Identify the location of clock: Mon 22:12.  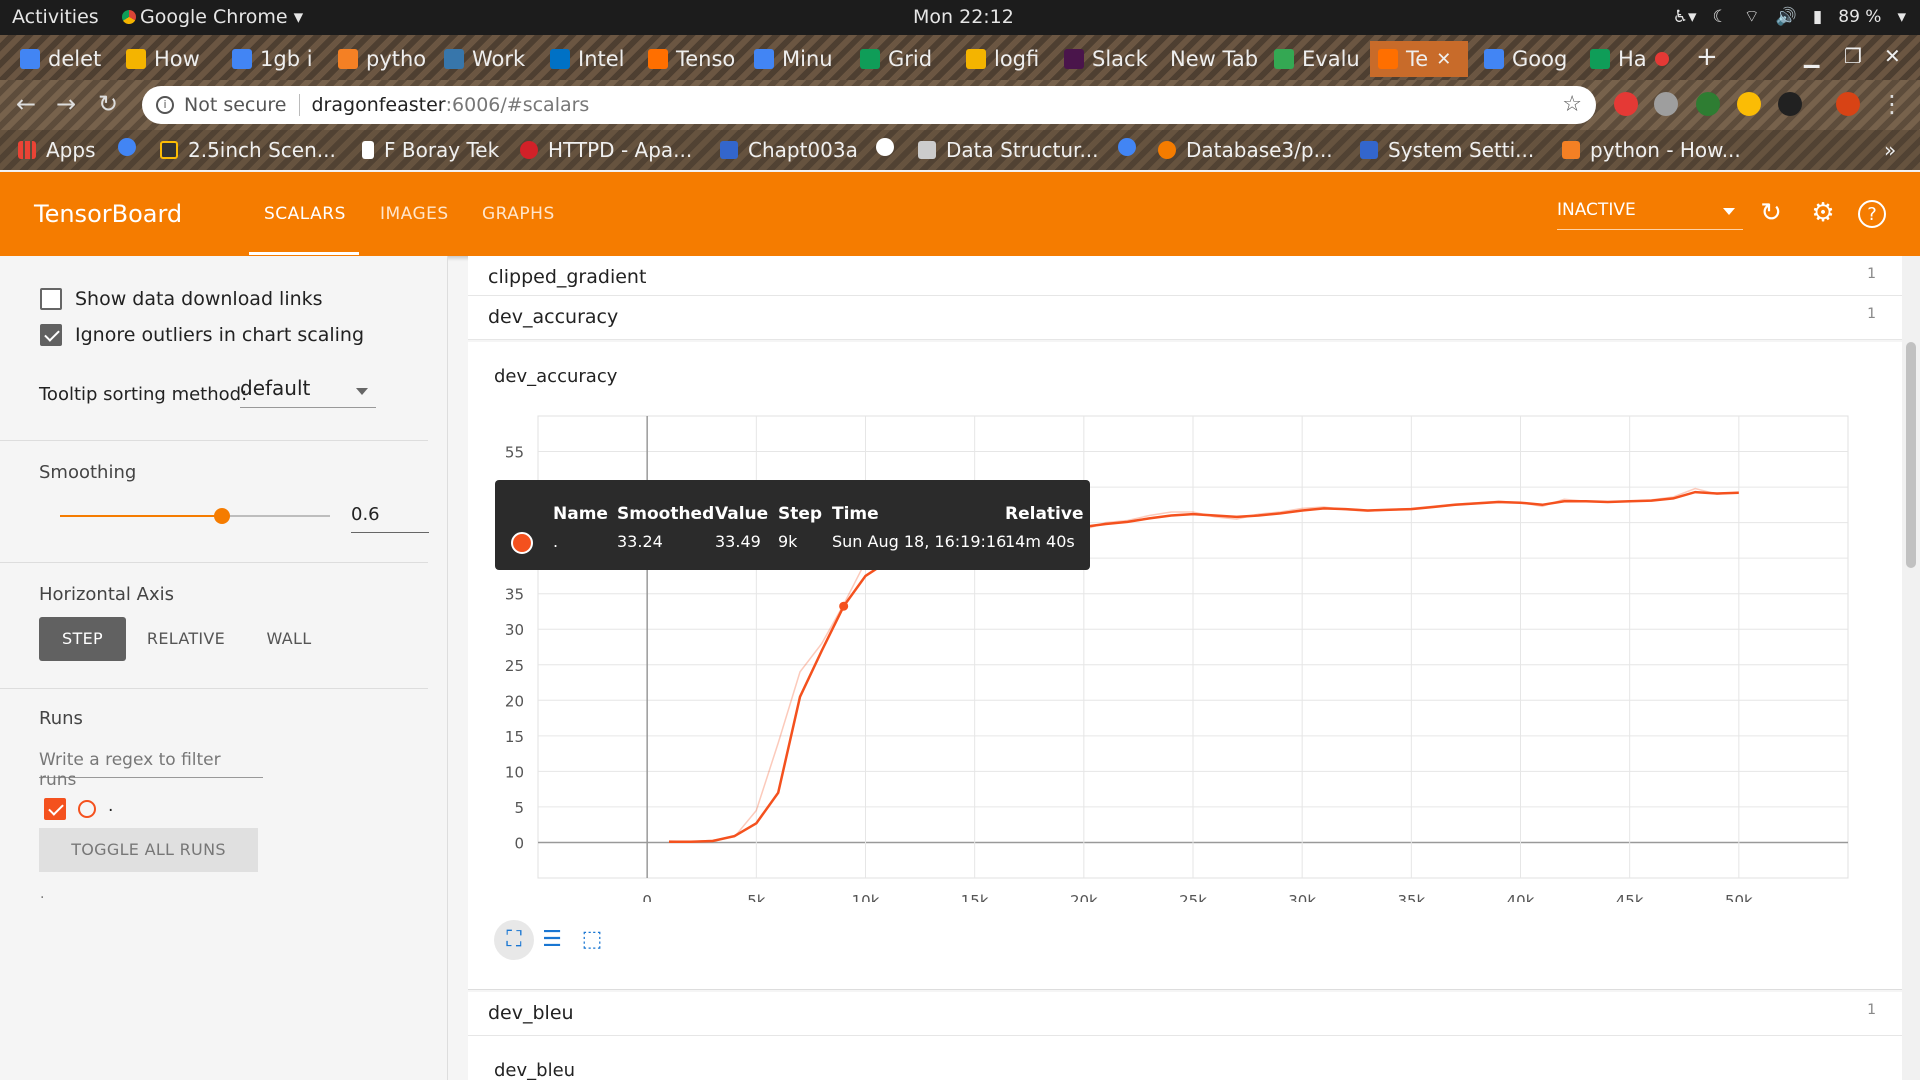
(963, 17).